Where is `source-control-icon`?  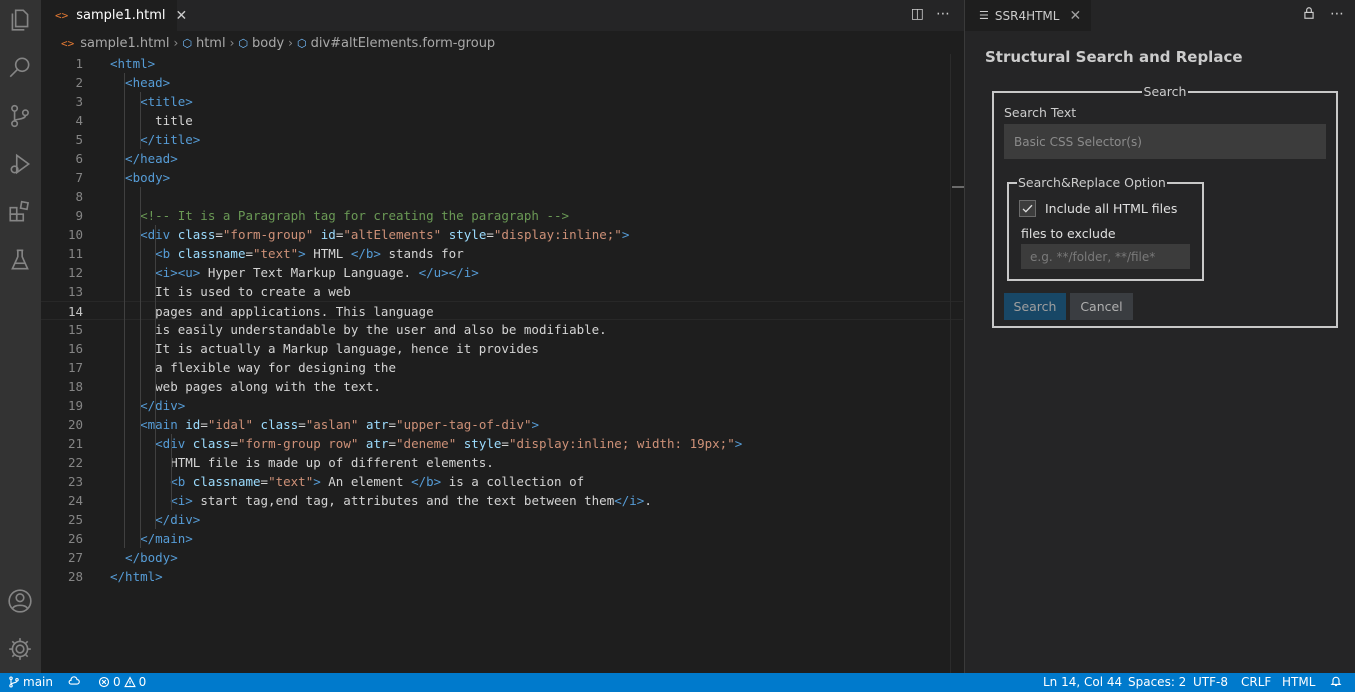 source-control-icon is located at coordinates (20, 116).